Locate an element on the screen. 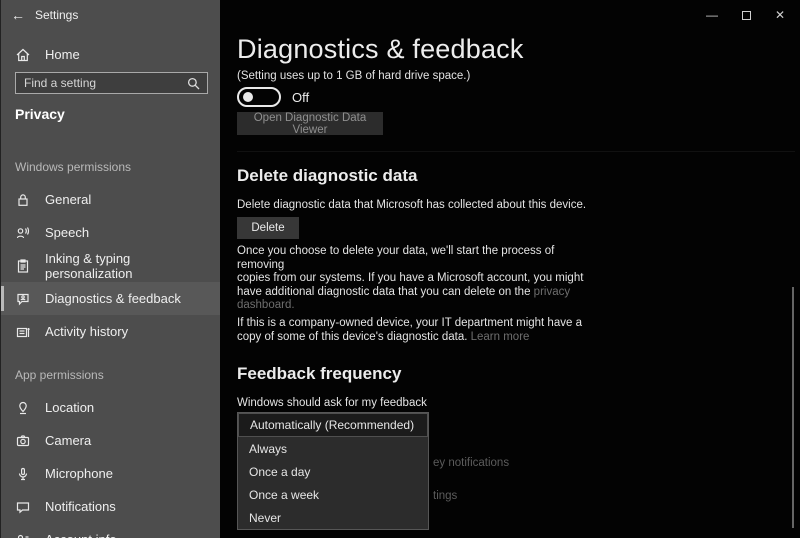 This screenshot has height=538, width=800. feedback-icon is located at coordinates (23, 299).